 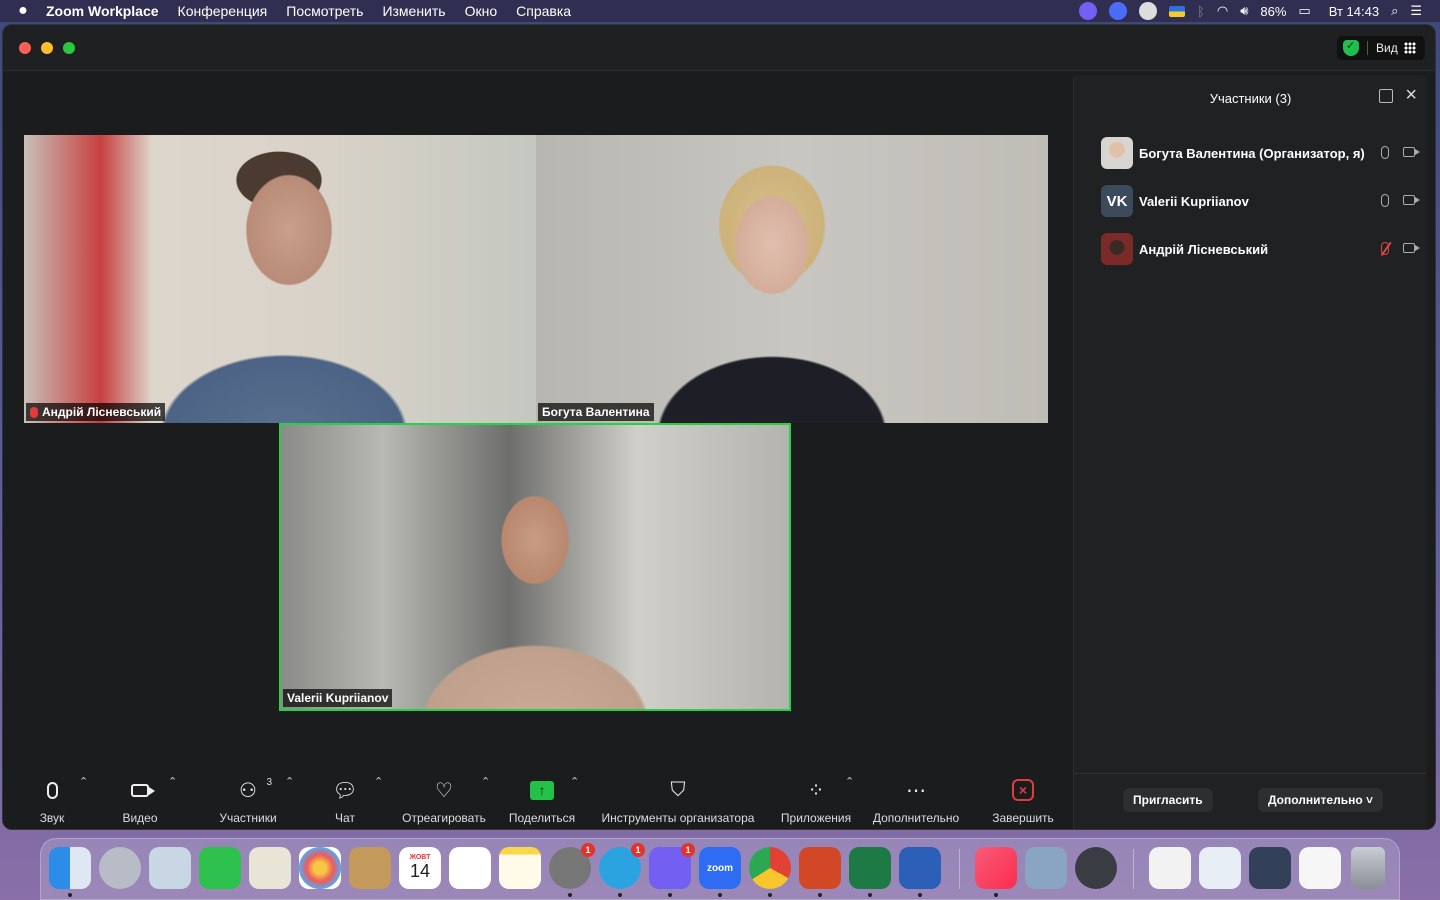 I want to click on maps-icon, so click(x=270, y=868).